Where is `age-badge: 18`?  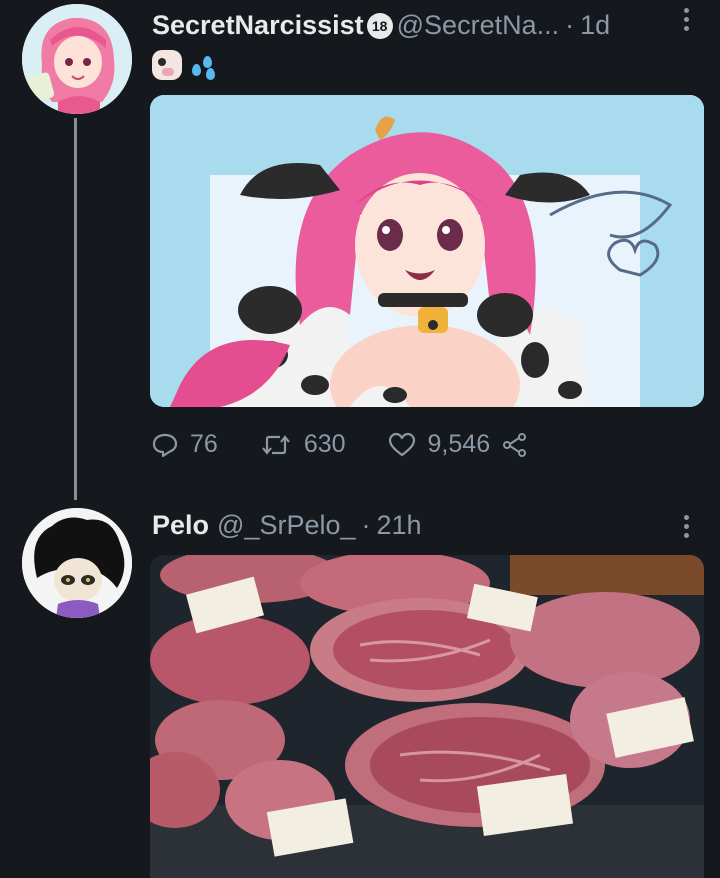
age-badge: 18 is located at coordinates (379, 25).